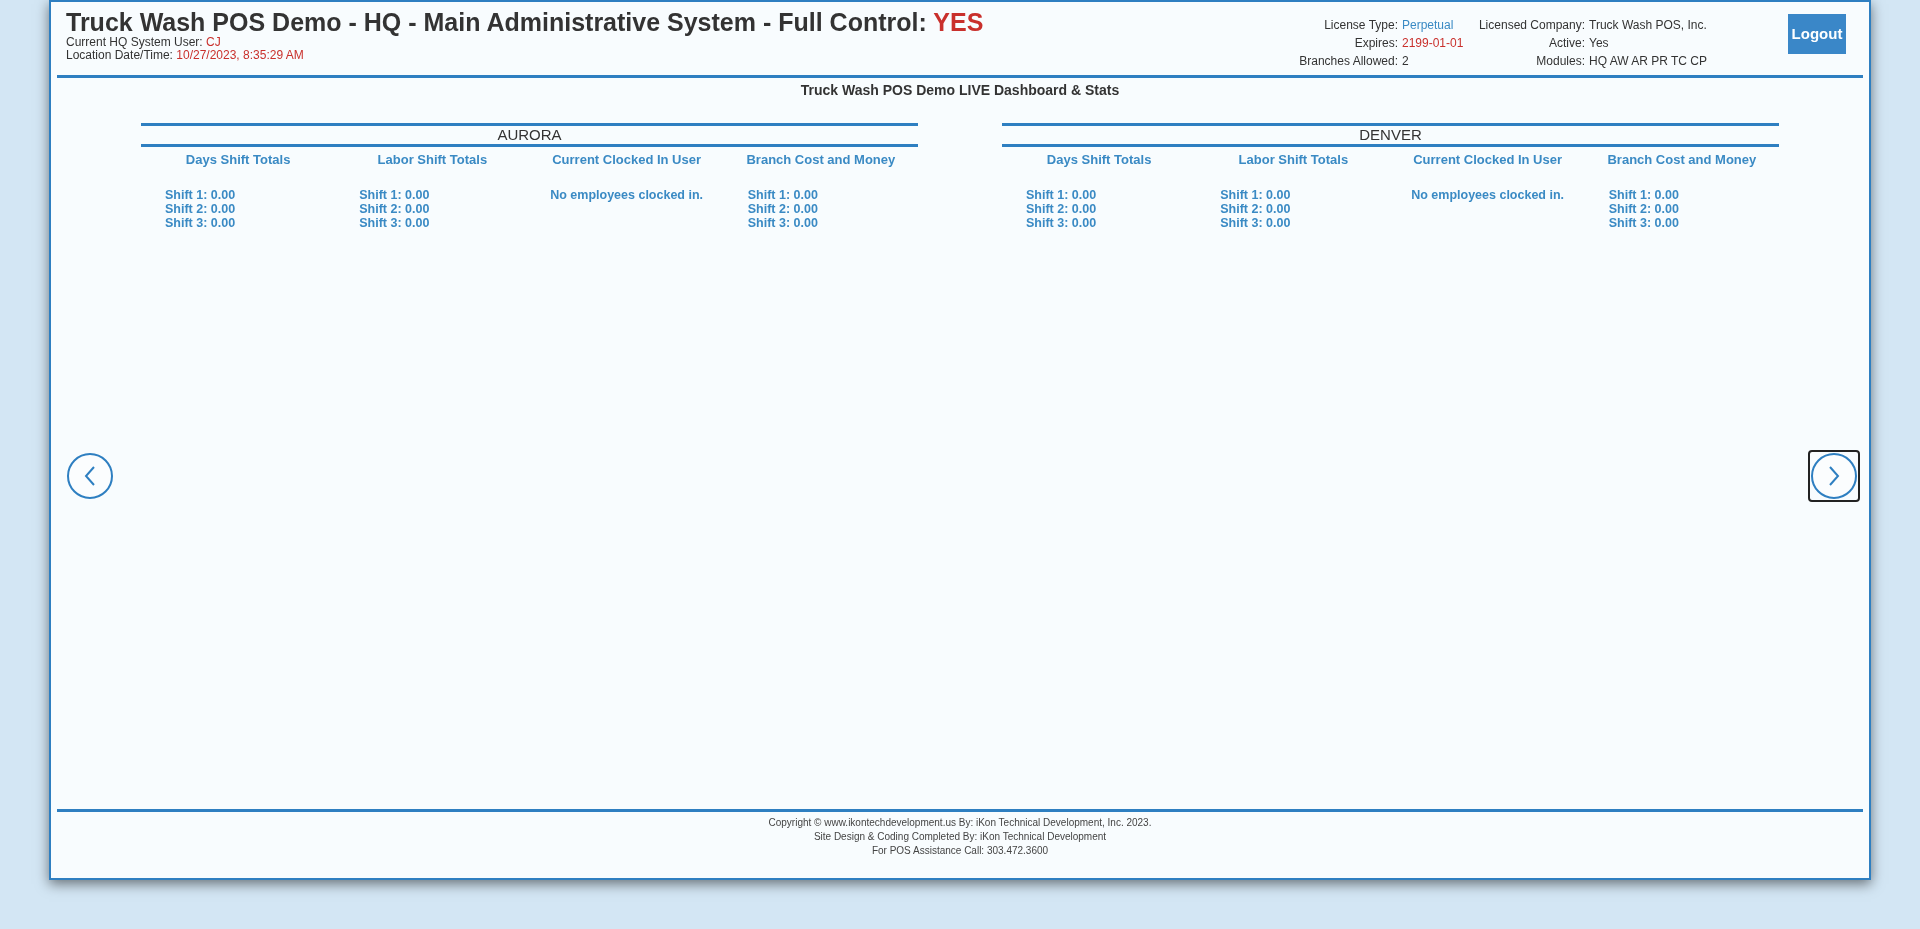  Describe the element at coordinates (1348, 61) in the screenshot. I see `license-label: Branches Allowed:` at that location.